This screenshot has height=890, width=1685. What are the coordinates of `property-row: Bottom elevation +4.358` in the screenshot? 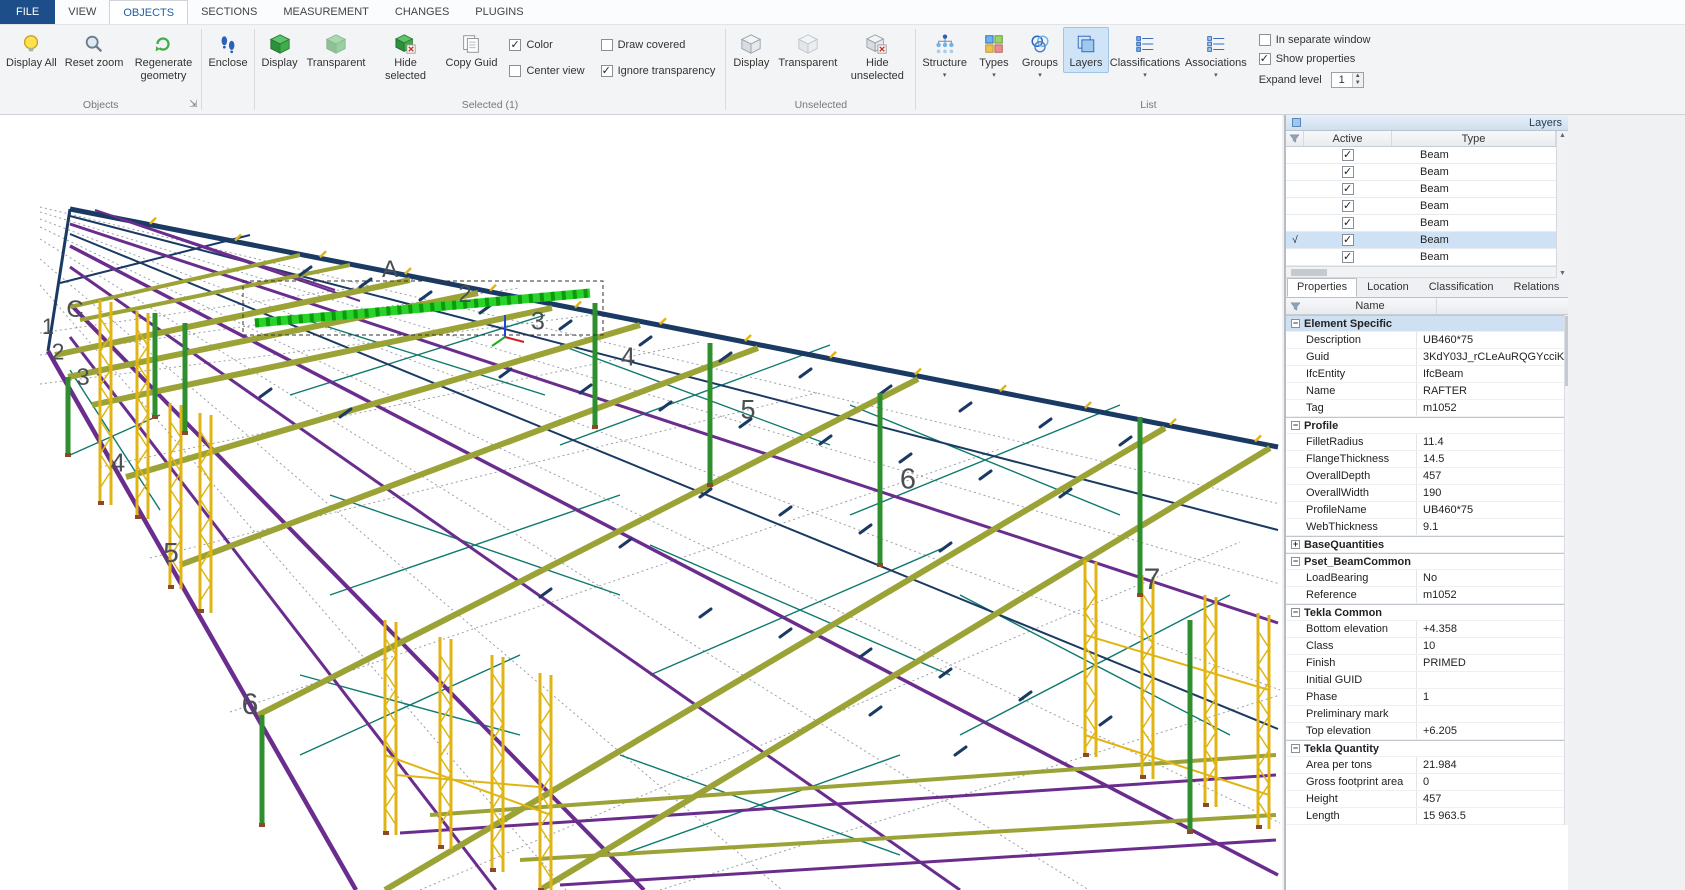 It's located at (1425, 629).